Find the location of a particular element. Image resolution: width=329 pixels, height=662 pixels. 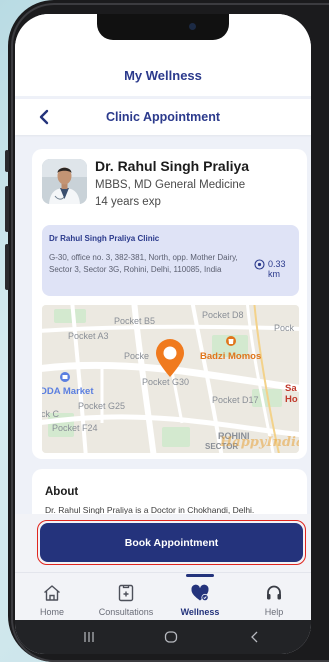

doctor-qualification: MBBS, MD General Medicine is located at coordinates (170, 185).